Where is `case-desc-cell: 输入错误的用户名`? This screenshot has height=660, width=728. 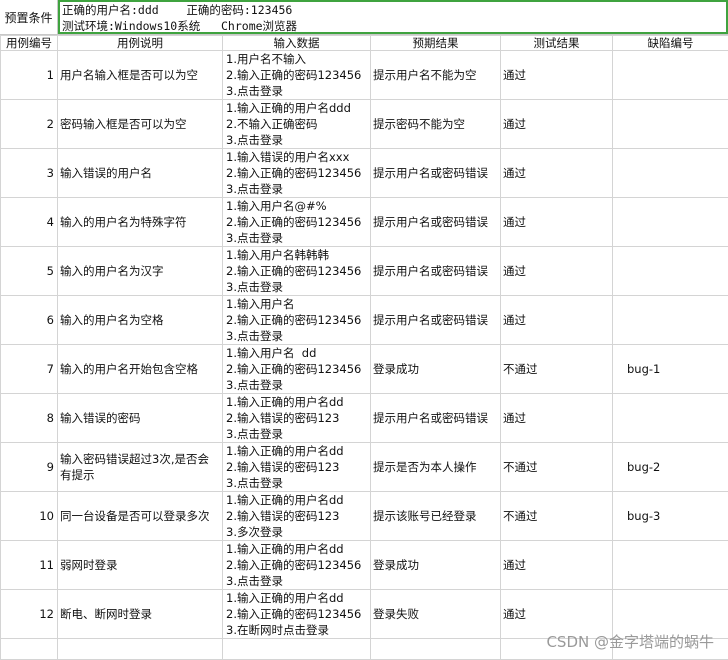 case-desc-cell: 输入错误的用户名 is located at coordinates (140, 173).